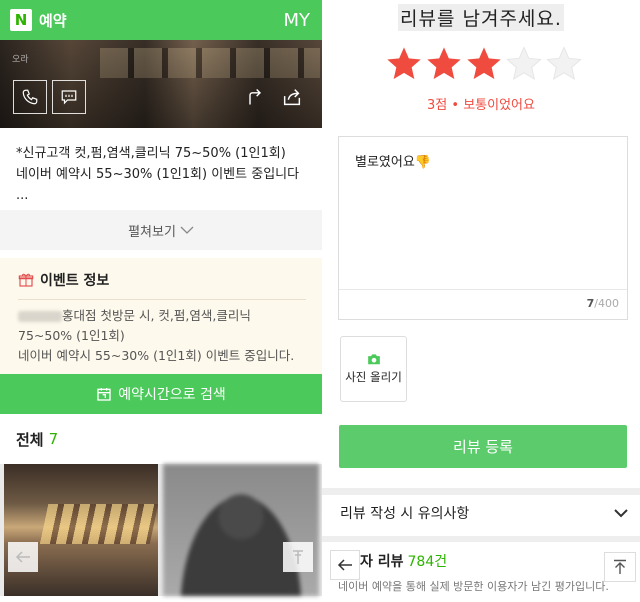  Describe the element at coordinates (241, 530) in the screenshot. I see `designer-photo` at that location.